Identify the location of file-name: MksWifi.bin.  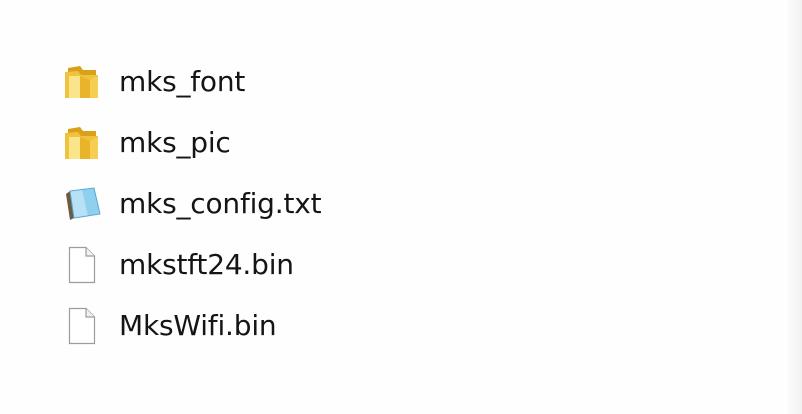
(198, 325).